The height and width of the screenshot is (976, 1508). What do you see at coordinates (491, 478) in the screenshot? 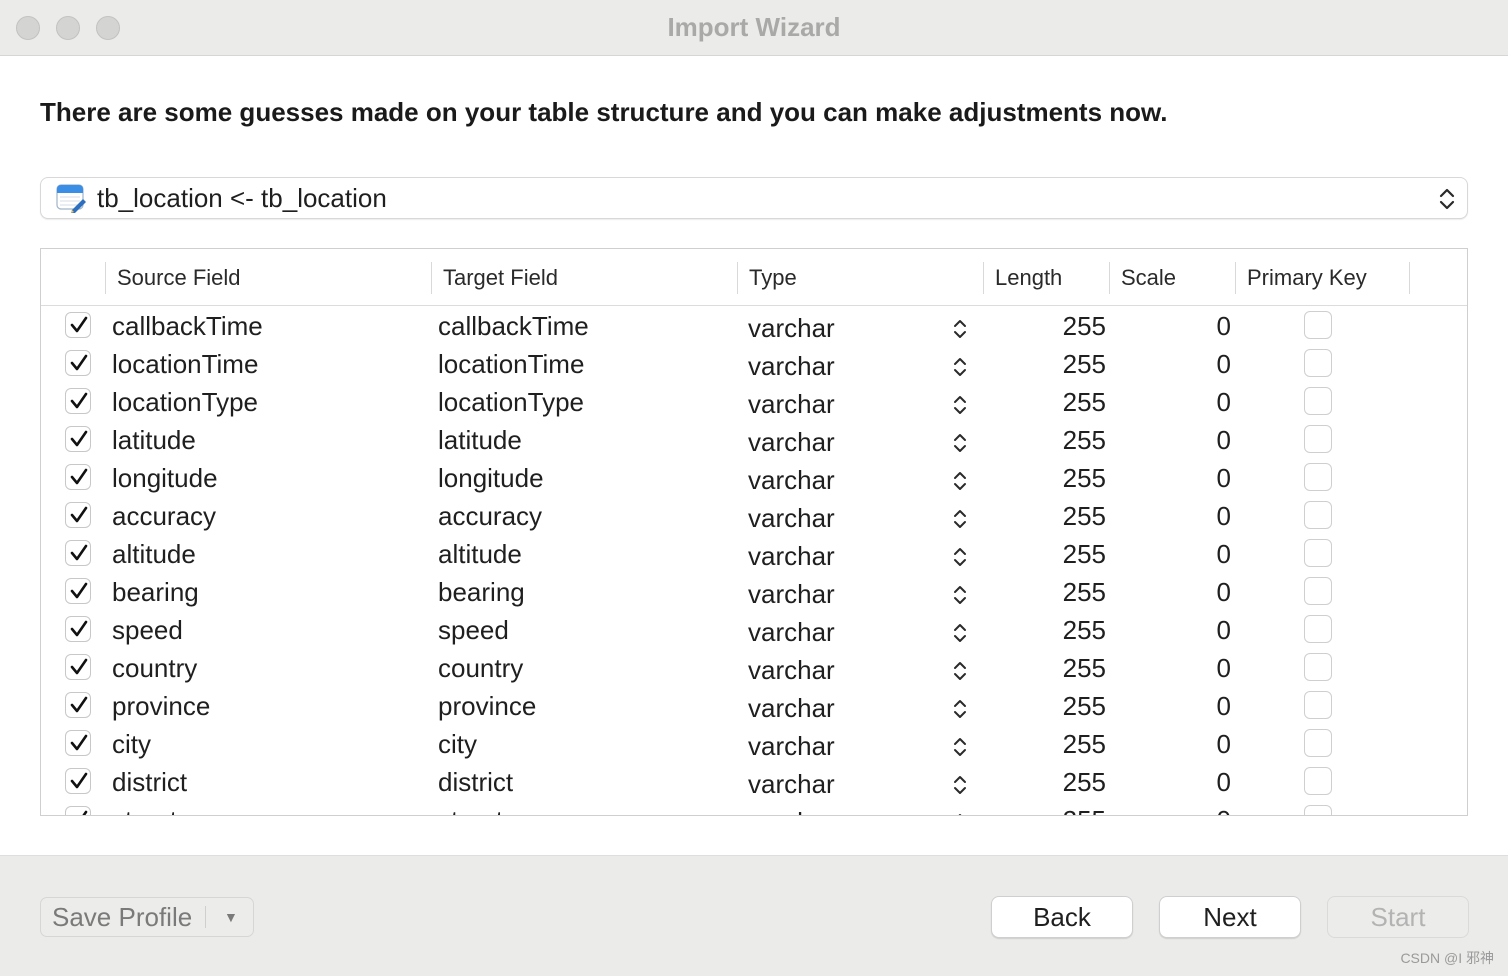
I see `target-field-input: longitude` at bounding box center [491, 478].